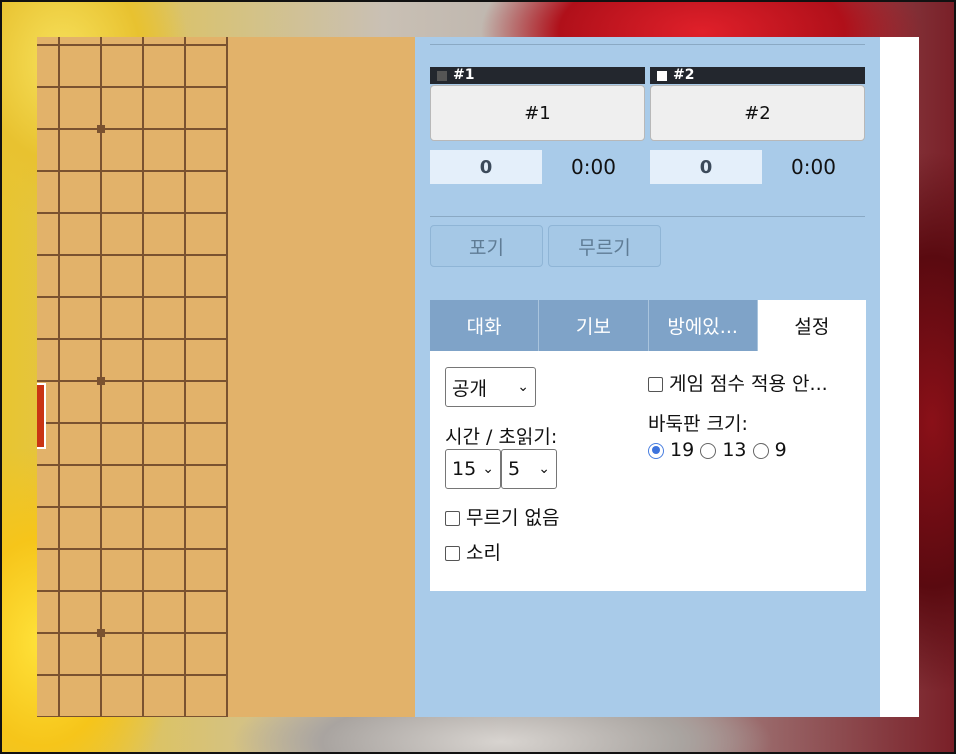 The image size is (956, 754). I want to click on player-1-header-label: #1, so click(464, 75).